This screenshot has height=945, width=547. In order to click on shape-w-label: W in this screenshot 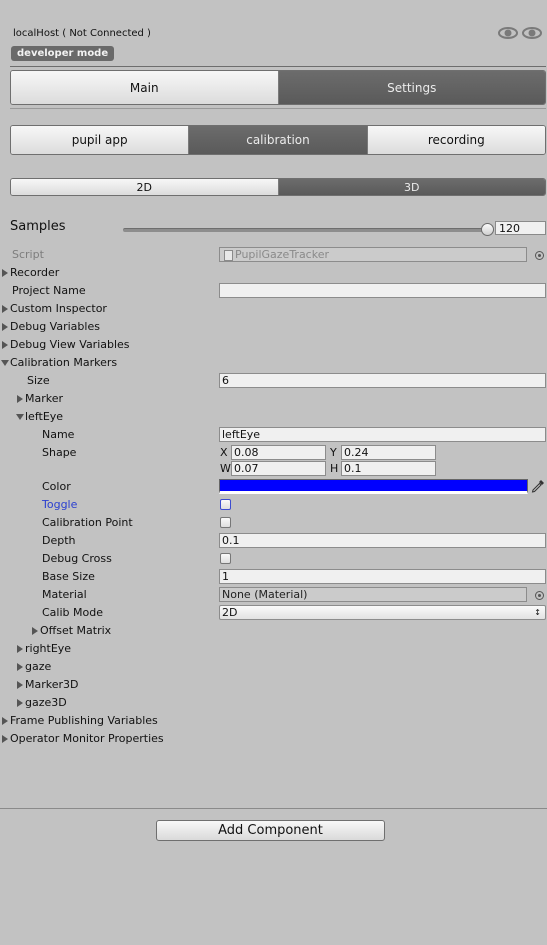, I will do `click(225, 468)`.